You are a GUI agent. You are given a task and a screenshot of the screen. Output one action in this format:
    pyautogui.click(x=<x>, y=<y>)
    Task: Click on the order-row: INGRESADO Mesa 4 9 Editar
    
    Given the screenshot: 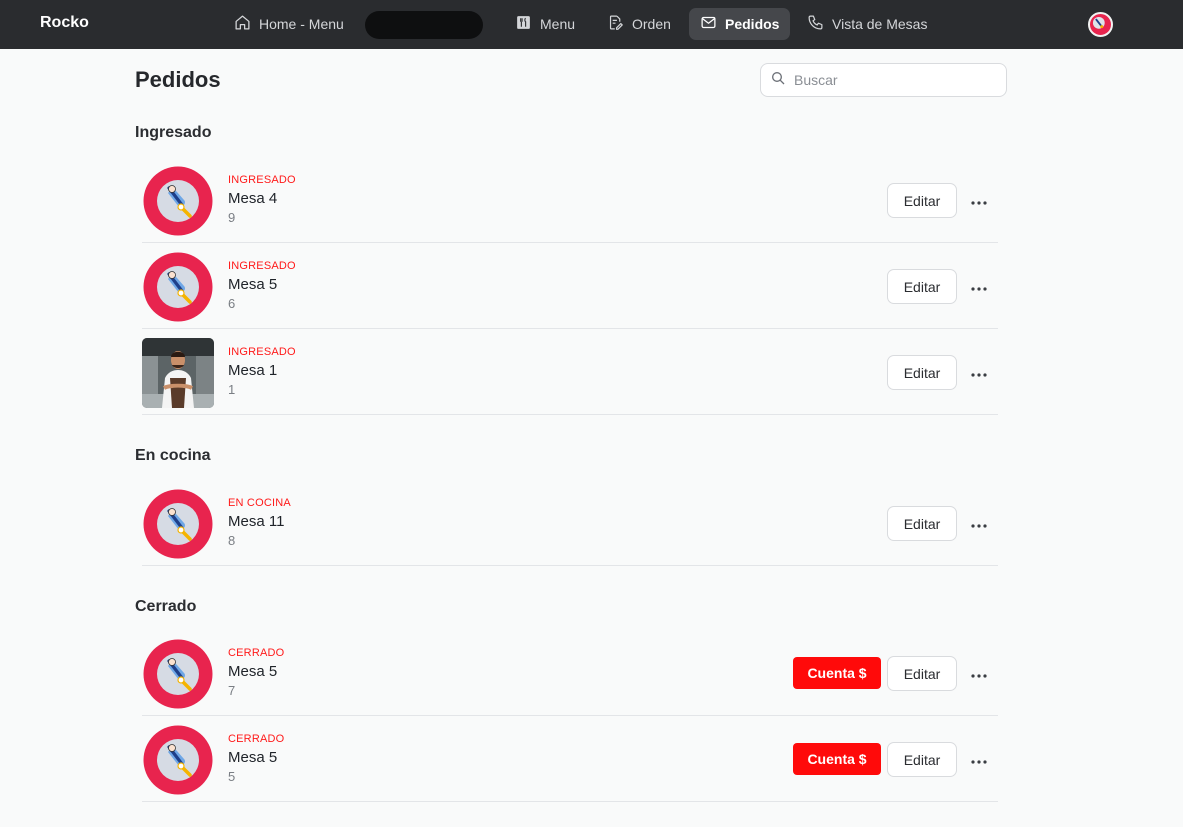 What is the action you would take?
    pyautogui.click(x=570, y=200)
    